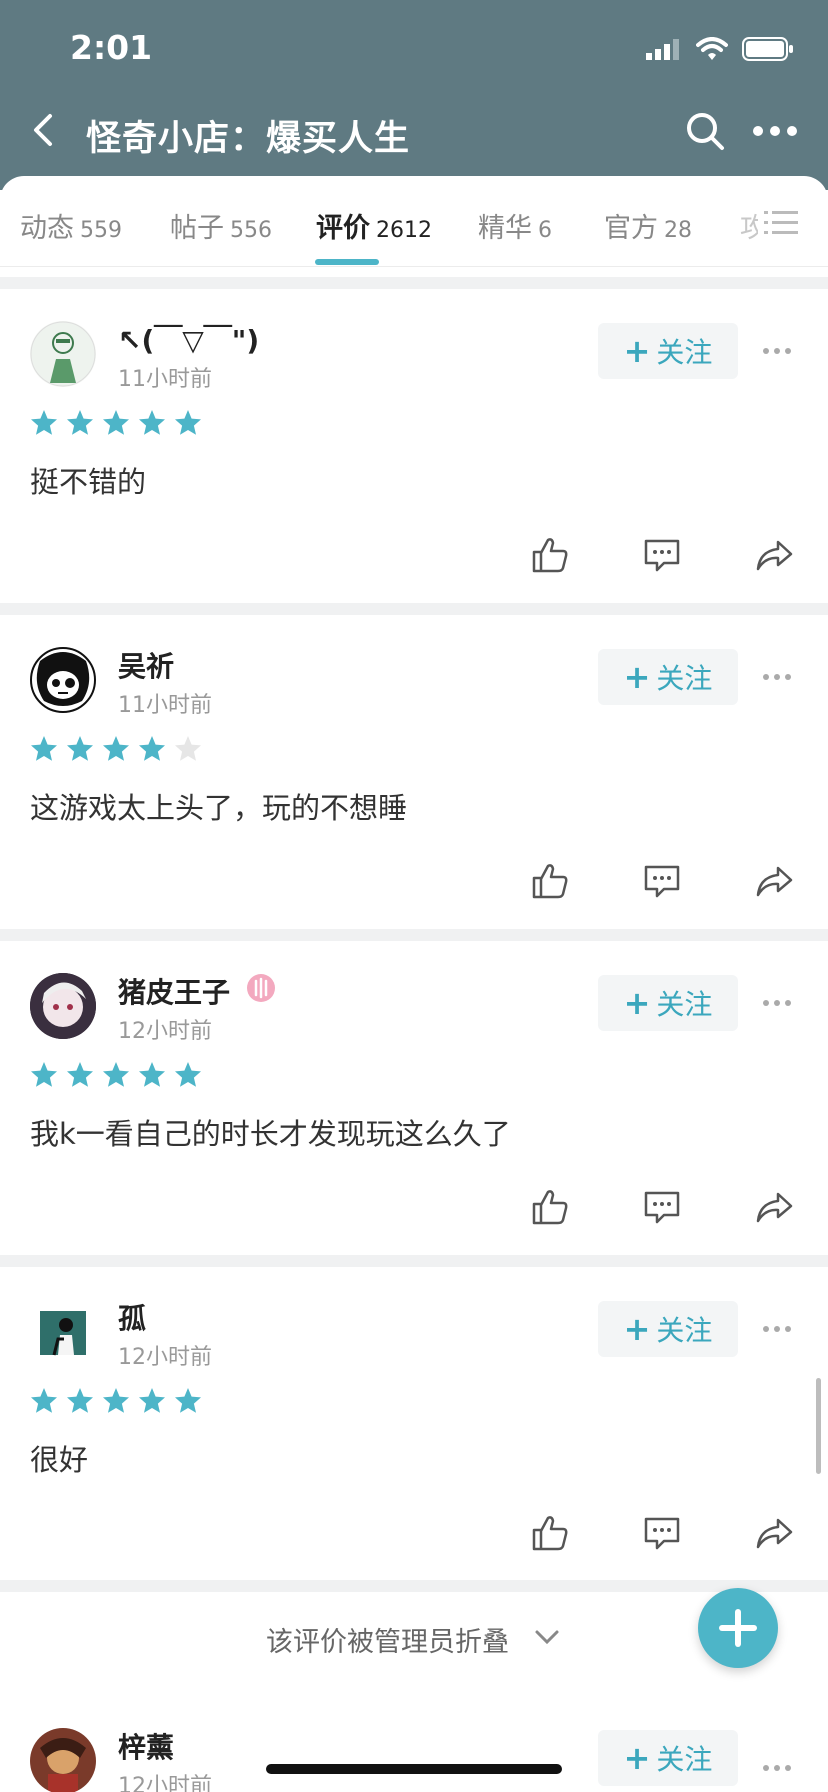 Image resolution: width=828 pixels, height=1792 pixels. I want to click on review-text: 这游戏太上头了，玩的不想睡, so click(219, 808).